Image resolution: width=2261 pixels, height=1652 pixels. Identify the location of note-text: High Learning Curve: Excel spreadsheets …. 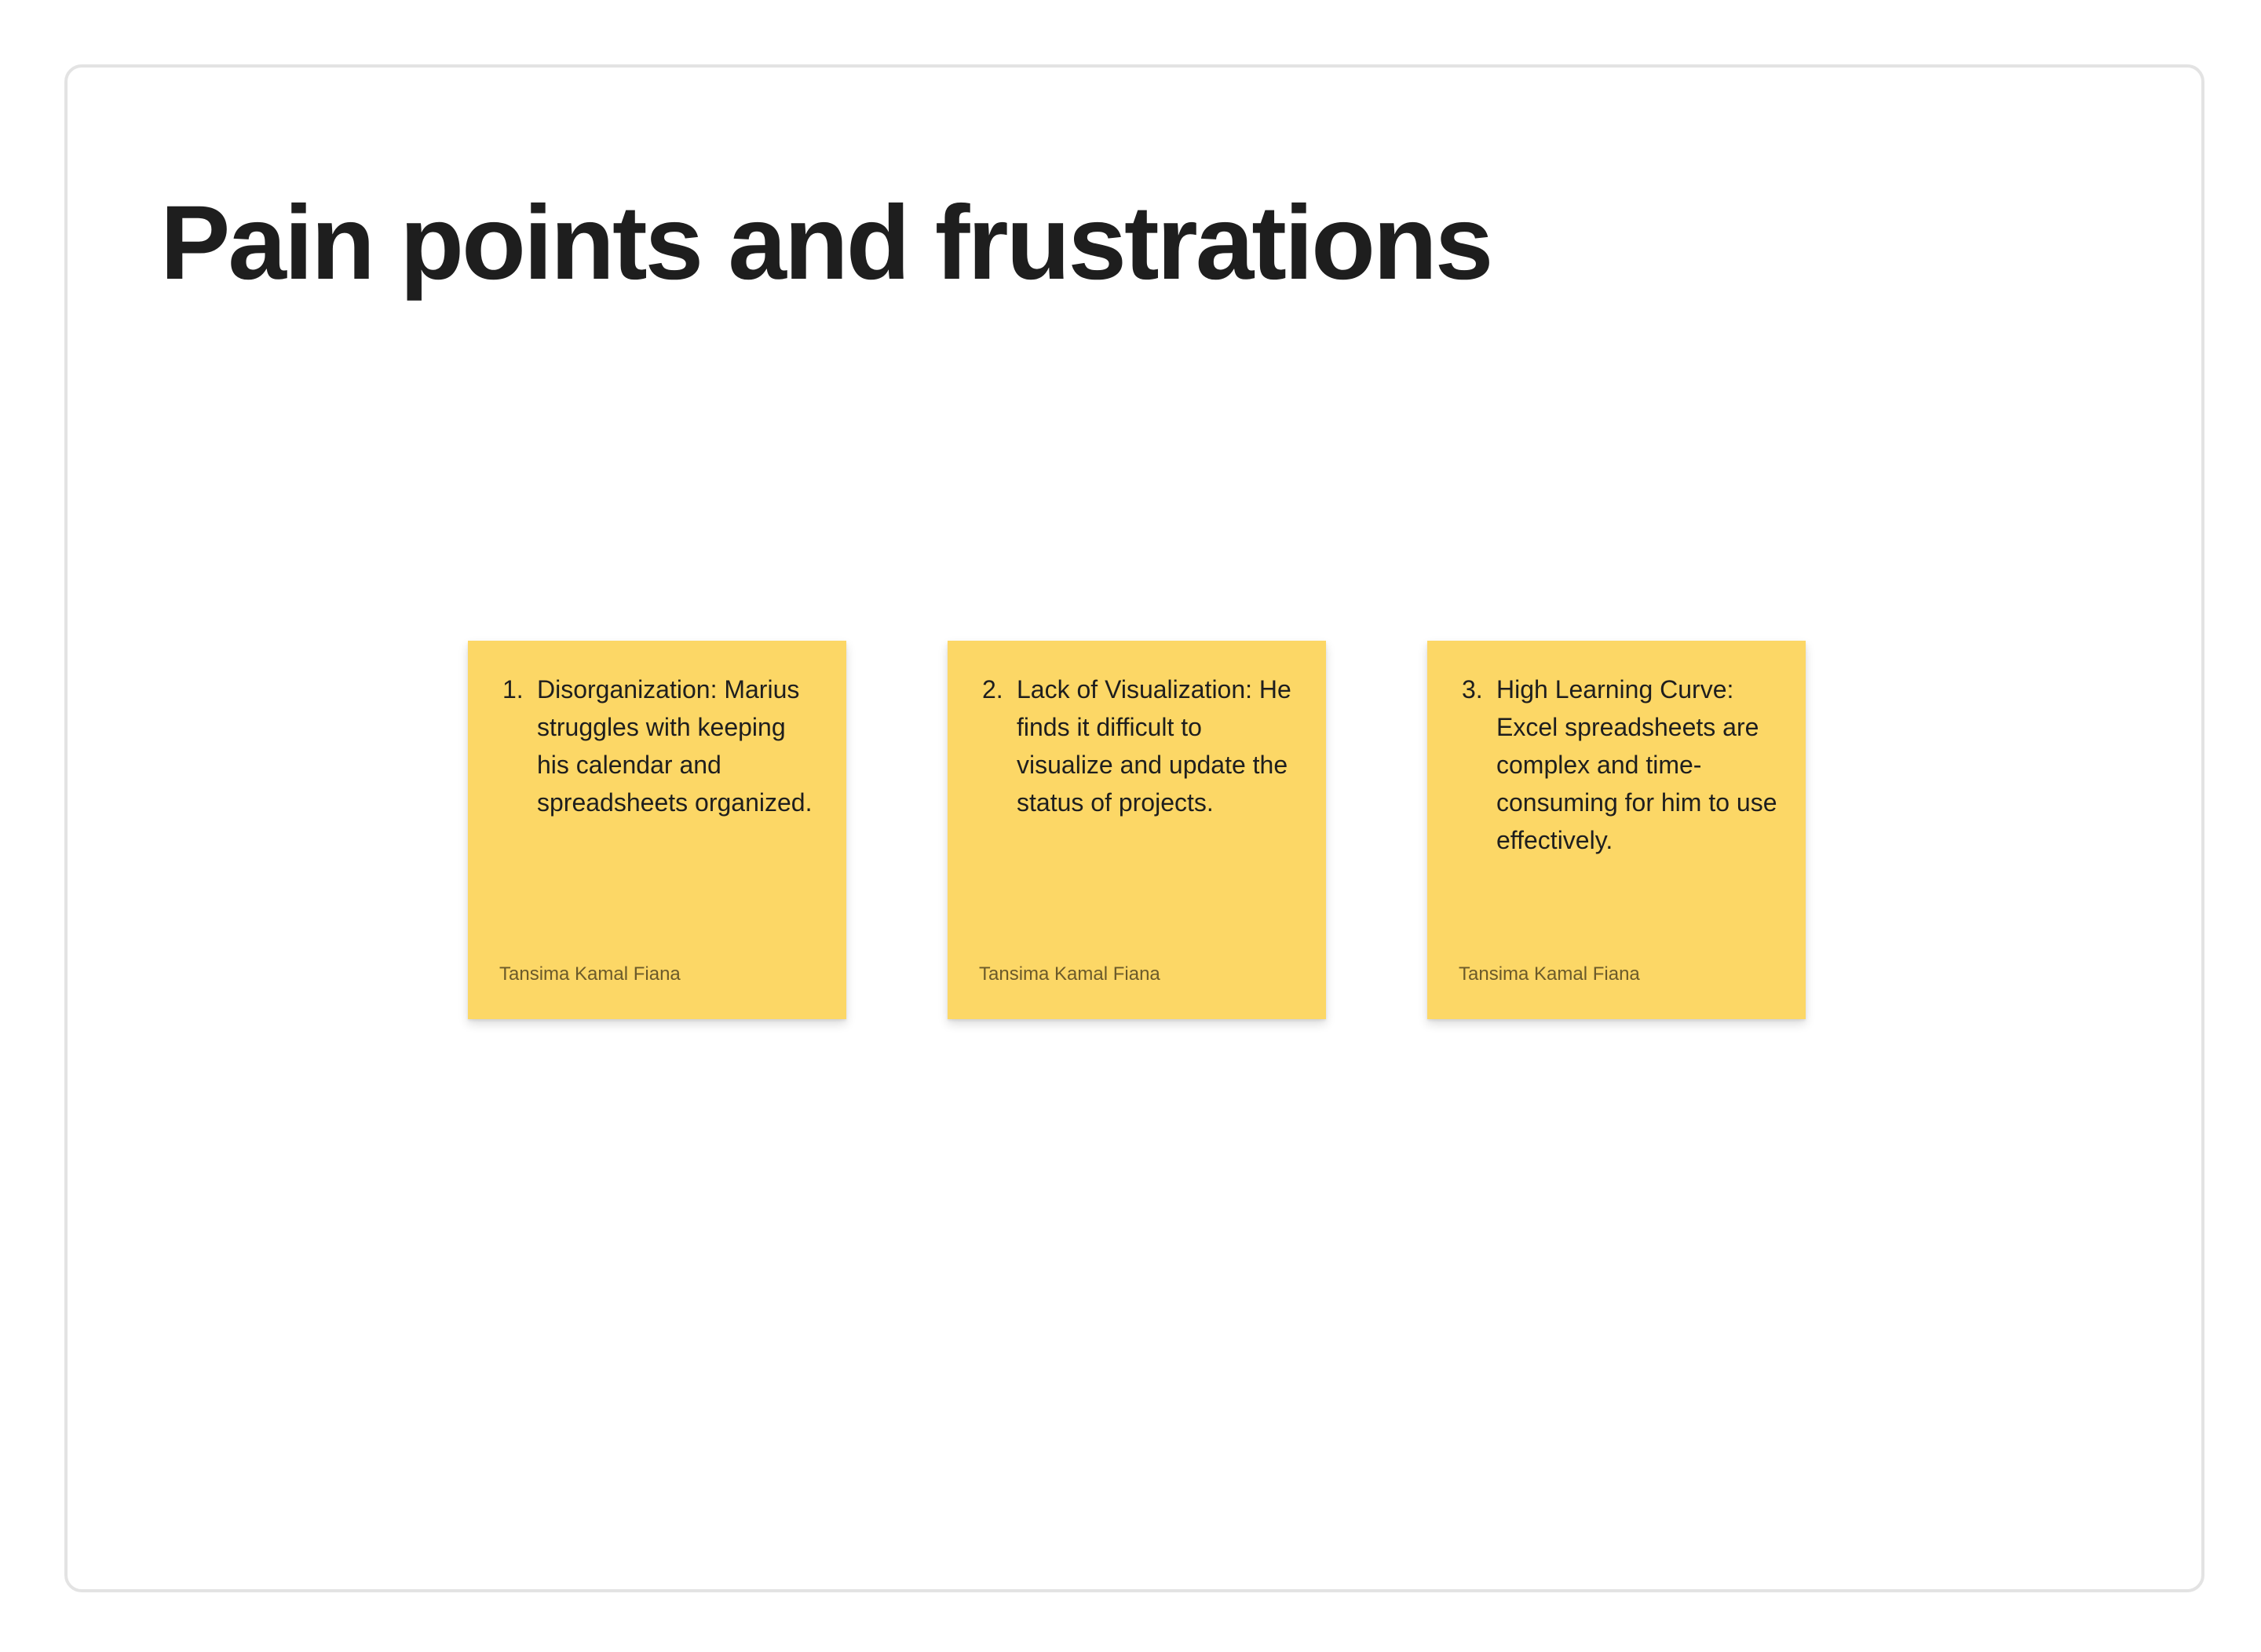
(1637, 764).